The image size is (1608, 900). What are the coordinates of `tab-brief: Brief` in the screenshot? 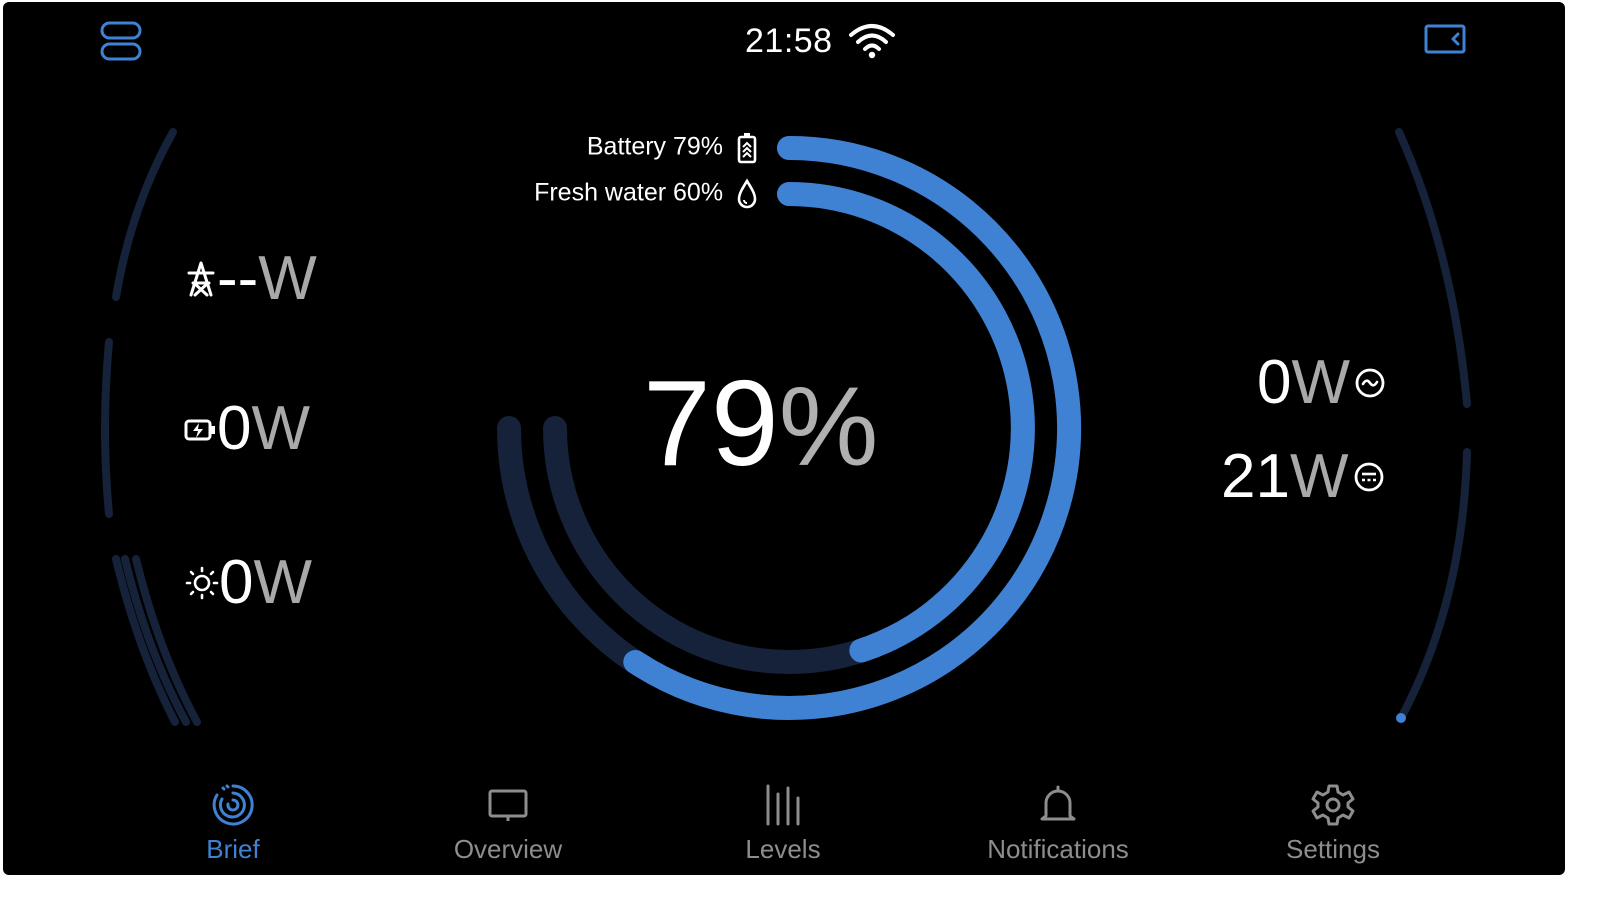 It's located at (233, 823).